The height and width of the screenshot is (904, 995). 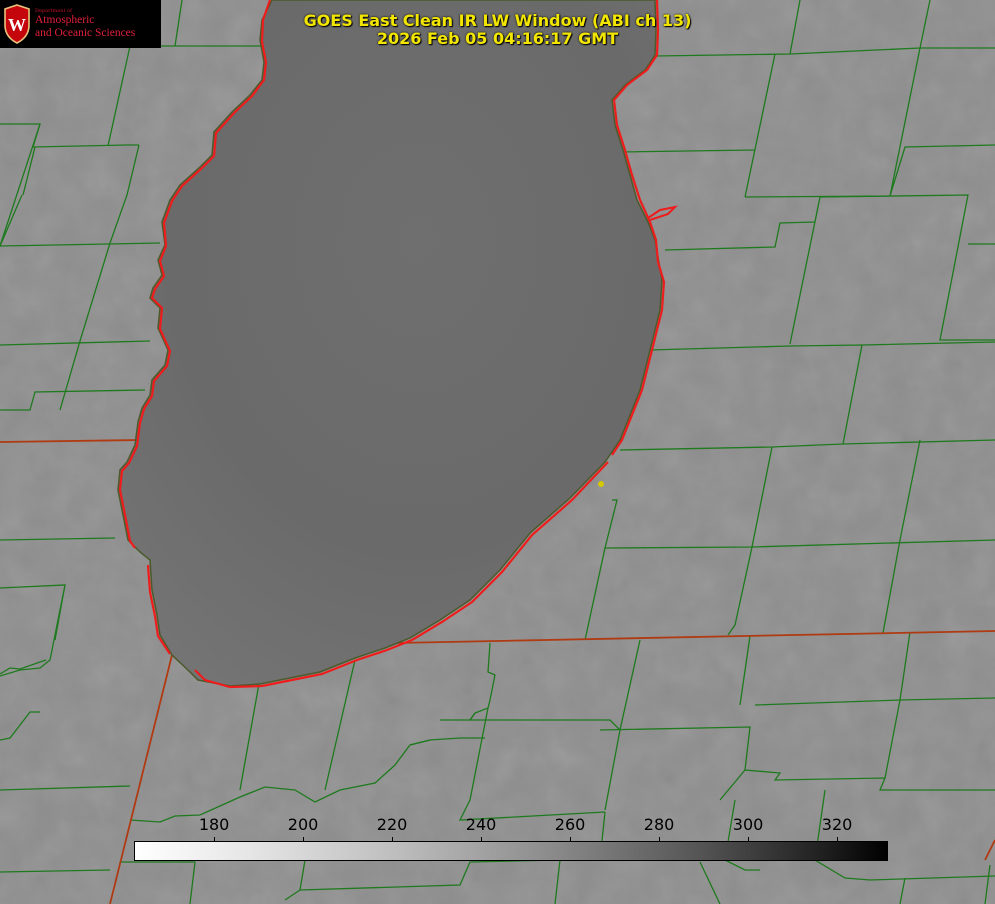 What do you see at coordinates (748, 824) in the screenshot?
I see `colorbar-tick-label: 300` at bounding box center [748, 824].